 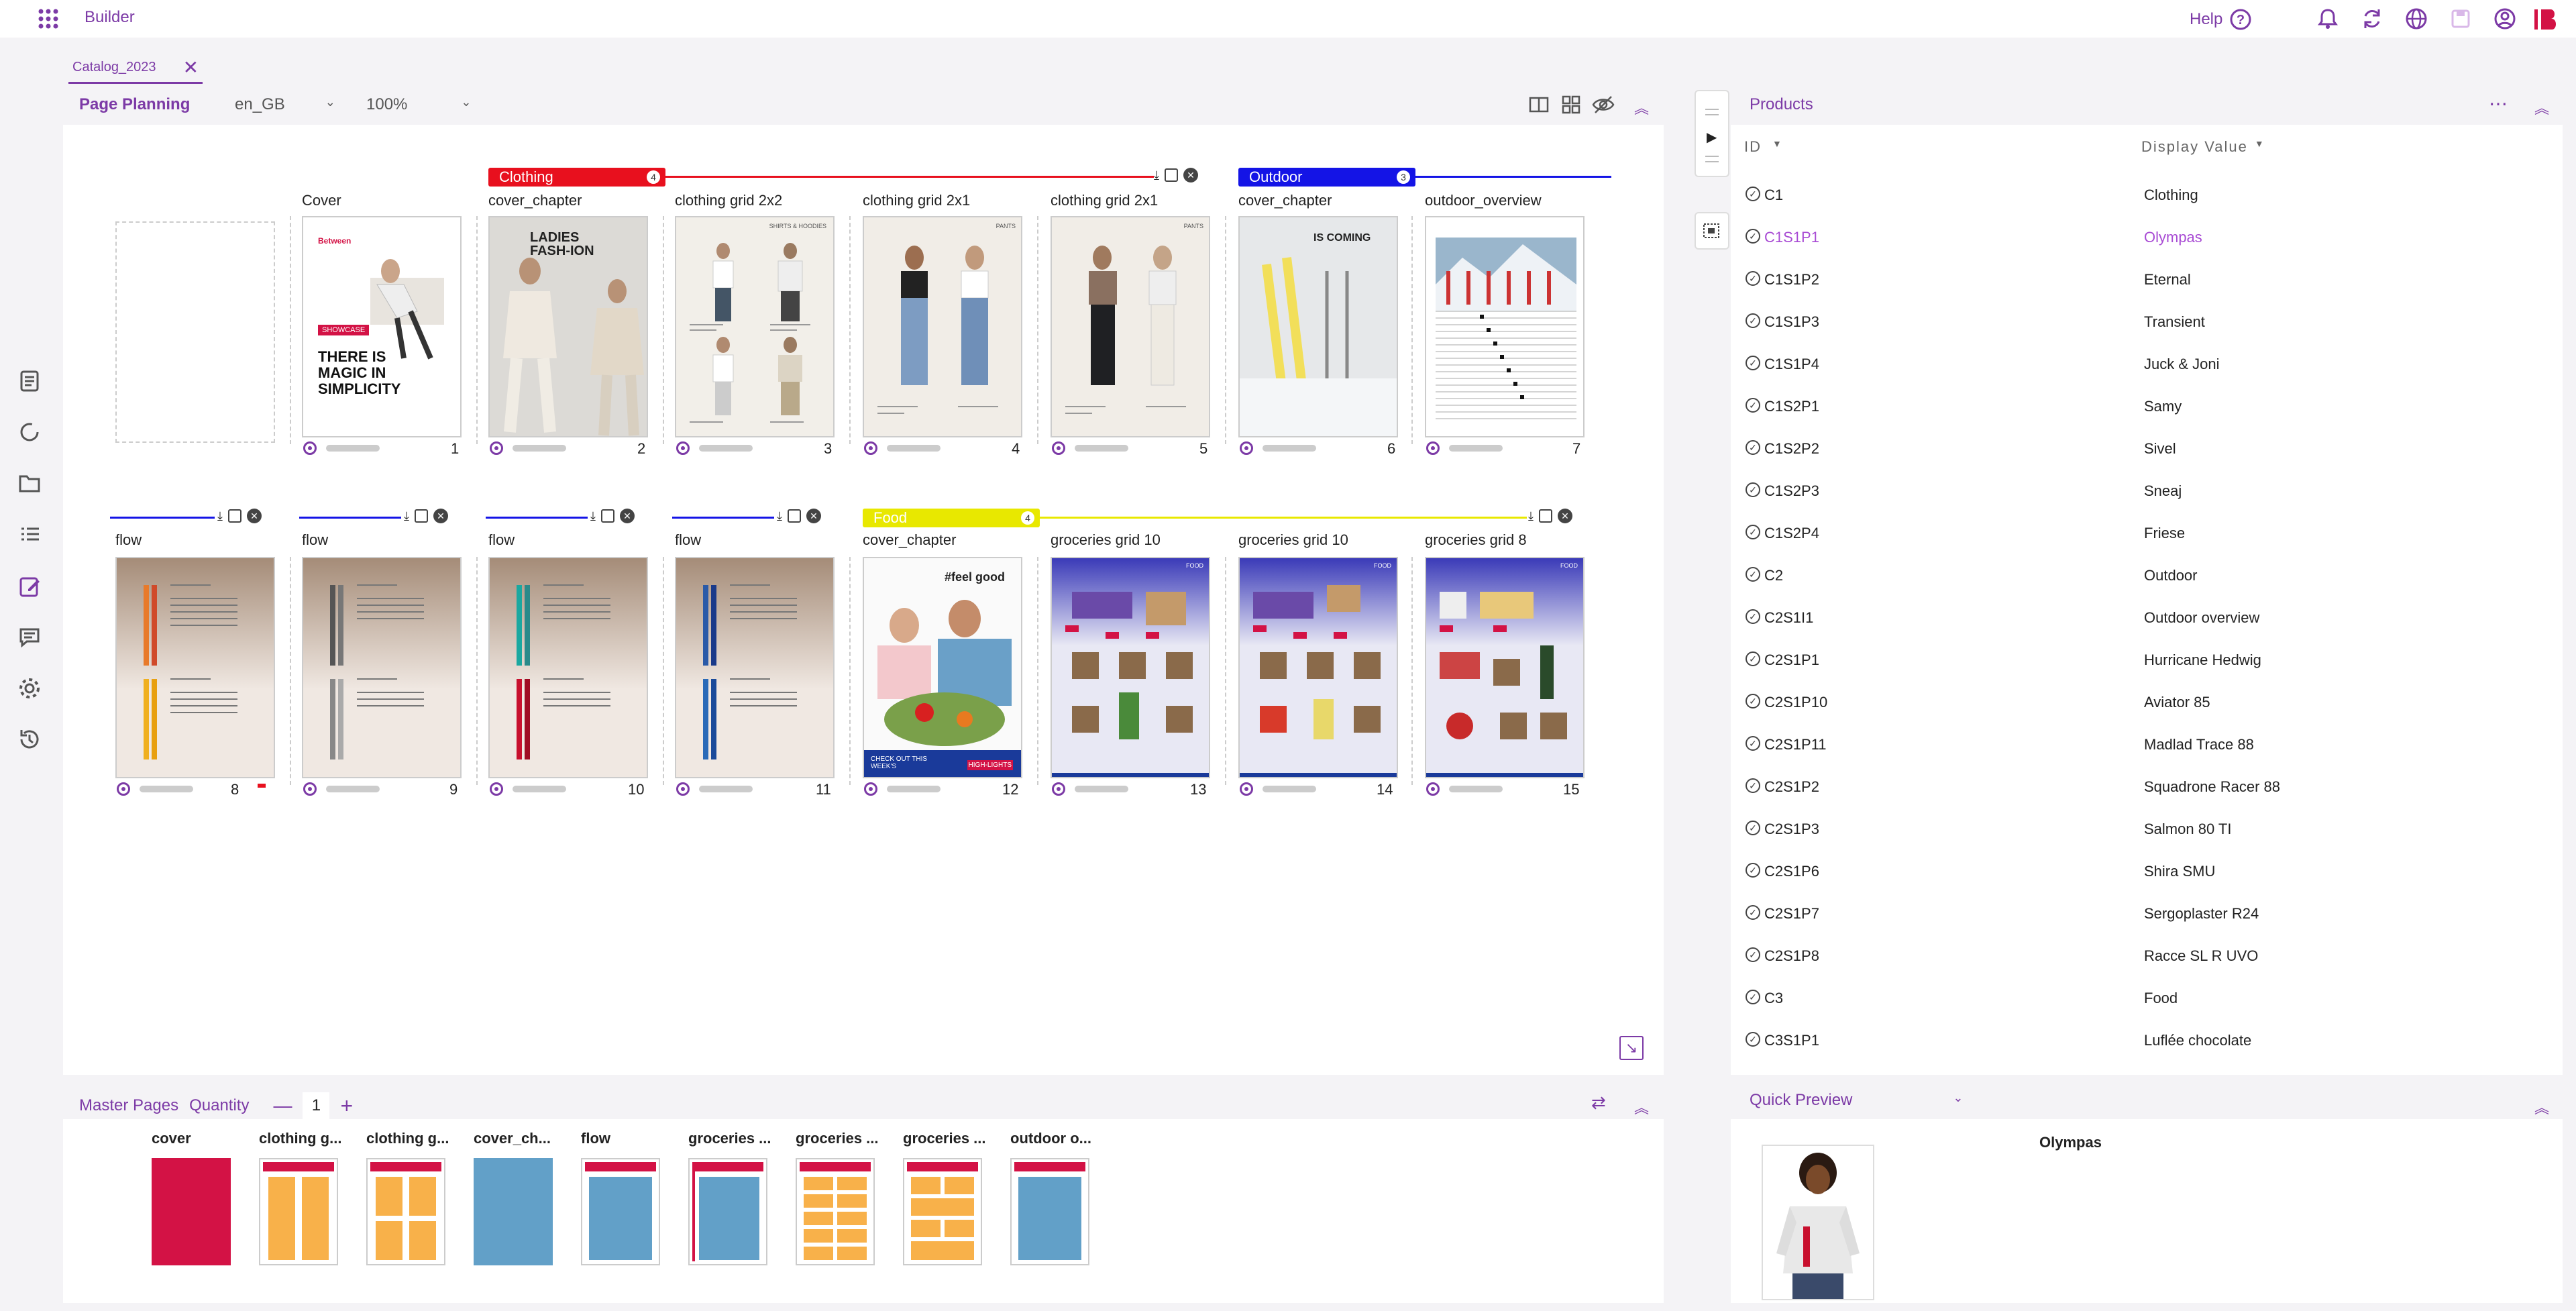 What do you see at coordinates (29, 483) in the screenshot?
I see `folder-icon` at bounding box center [29, 483].